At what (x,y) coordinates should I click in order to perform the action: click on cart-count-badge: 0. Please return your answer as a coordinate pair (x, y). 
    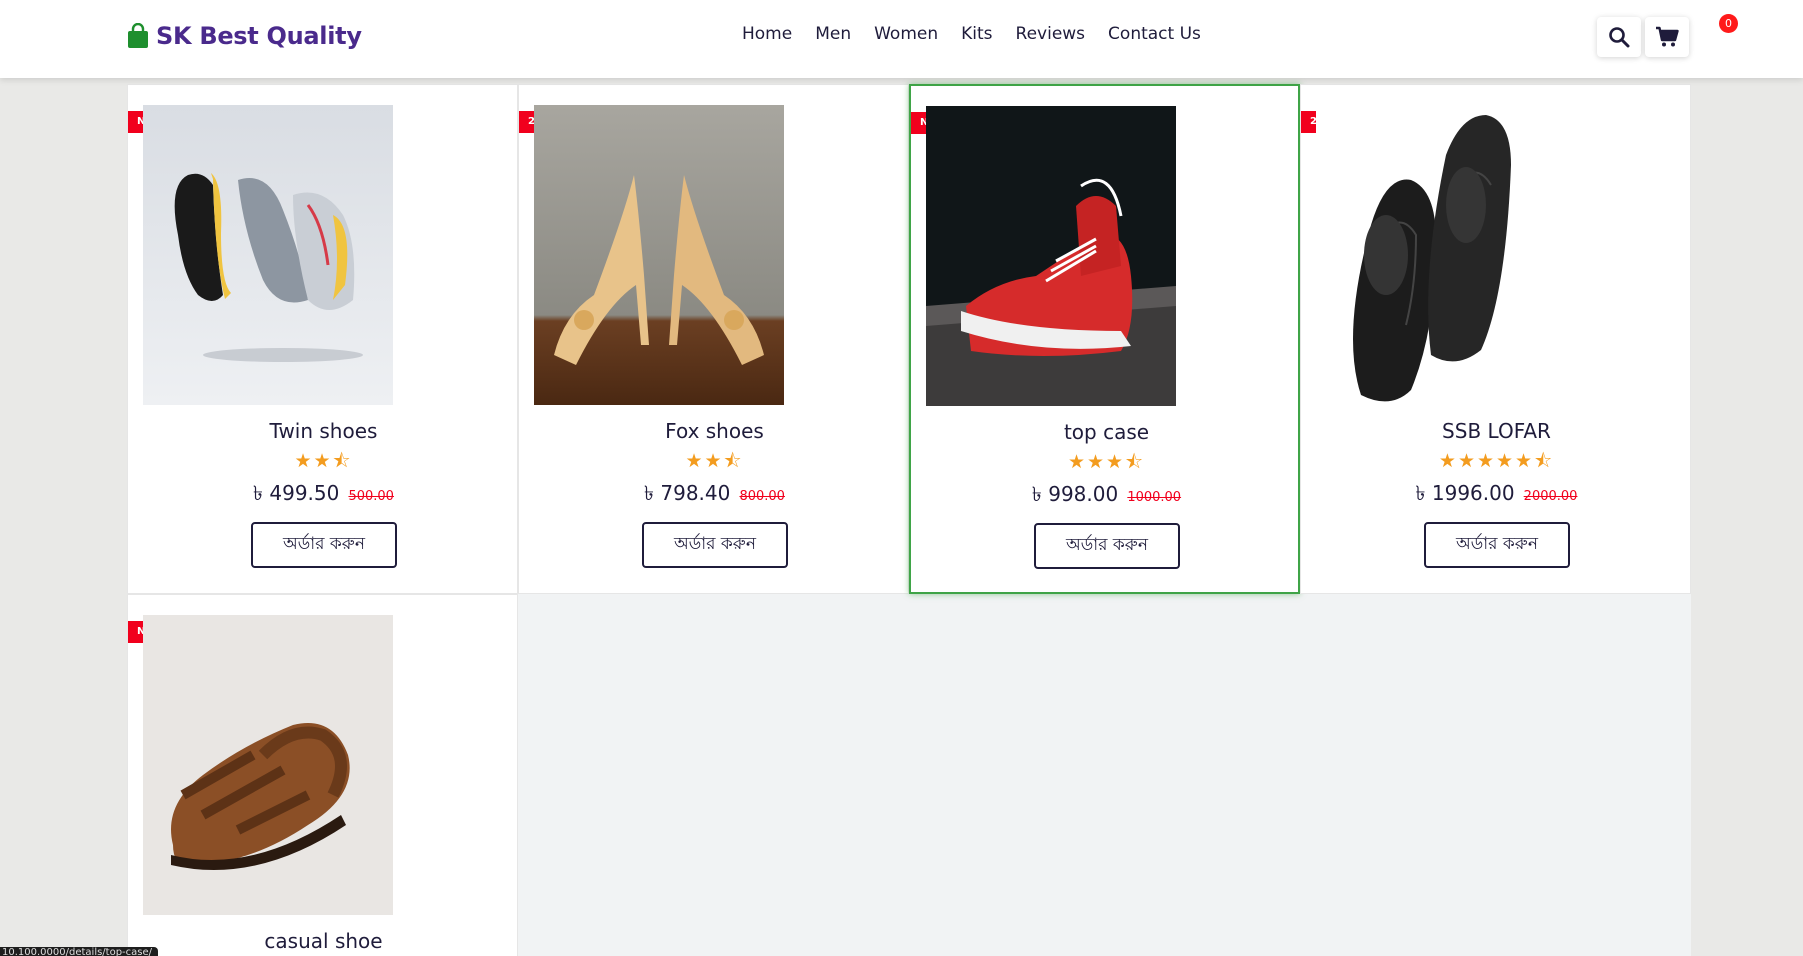
    Looking at the image, I should click on (1728, 23).